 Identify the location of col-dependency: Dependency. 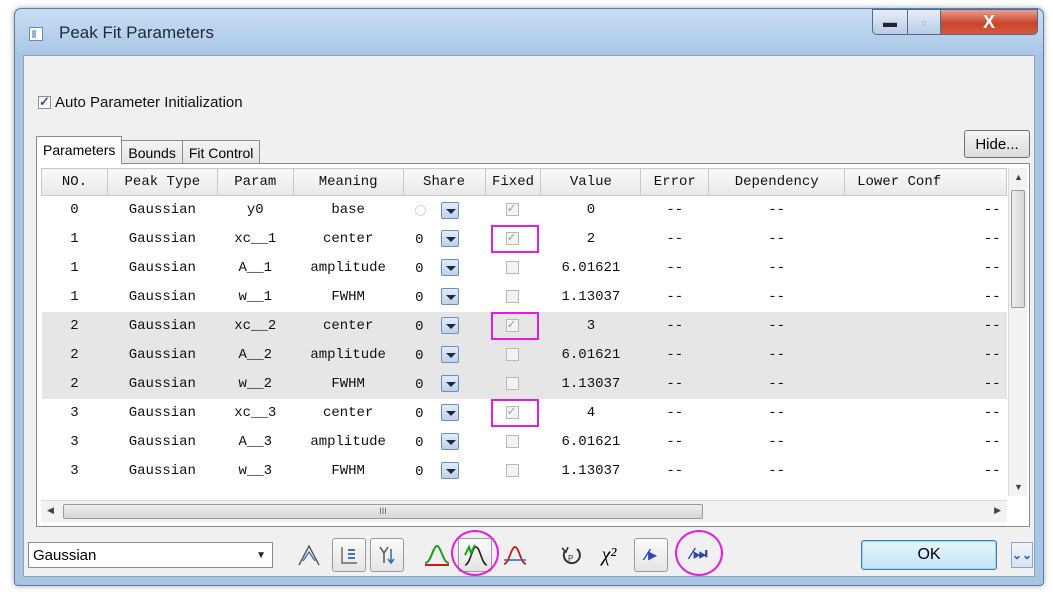
(777, 182).